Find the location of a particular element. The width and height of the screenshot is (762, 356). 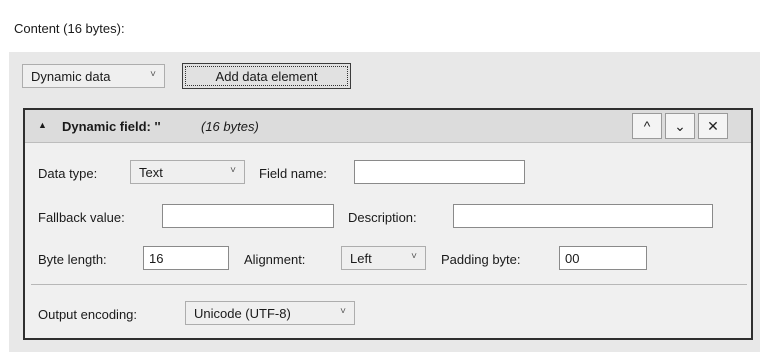

data-type-dropdown-value: Dynamic data is located at coordinates (71, 76).